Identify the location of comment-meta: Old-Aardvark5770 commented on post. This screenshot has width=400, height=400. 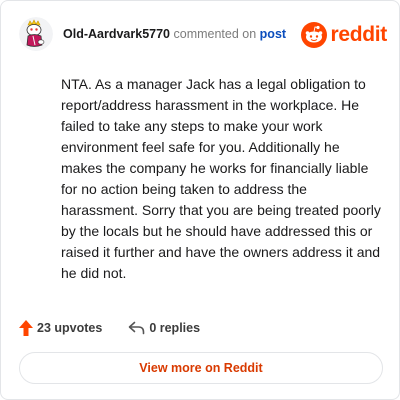
(174, 34).